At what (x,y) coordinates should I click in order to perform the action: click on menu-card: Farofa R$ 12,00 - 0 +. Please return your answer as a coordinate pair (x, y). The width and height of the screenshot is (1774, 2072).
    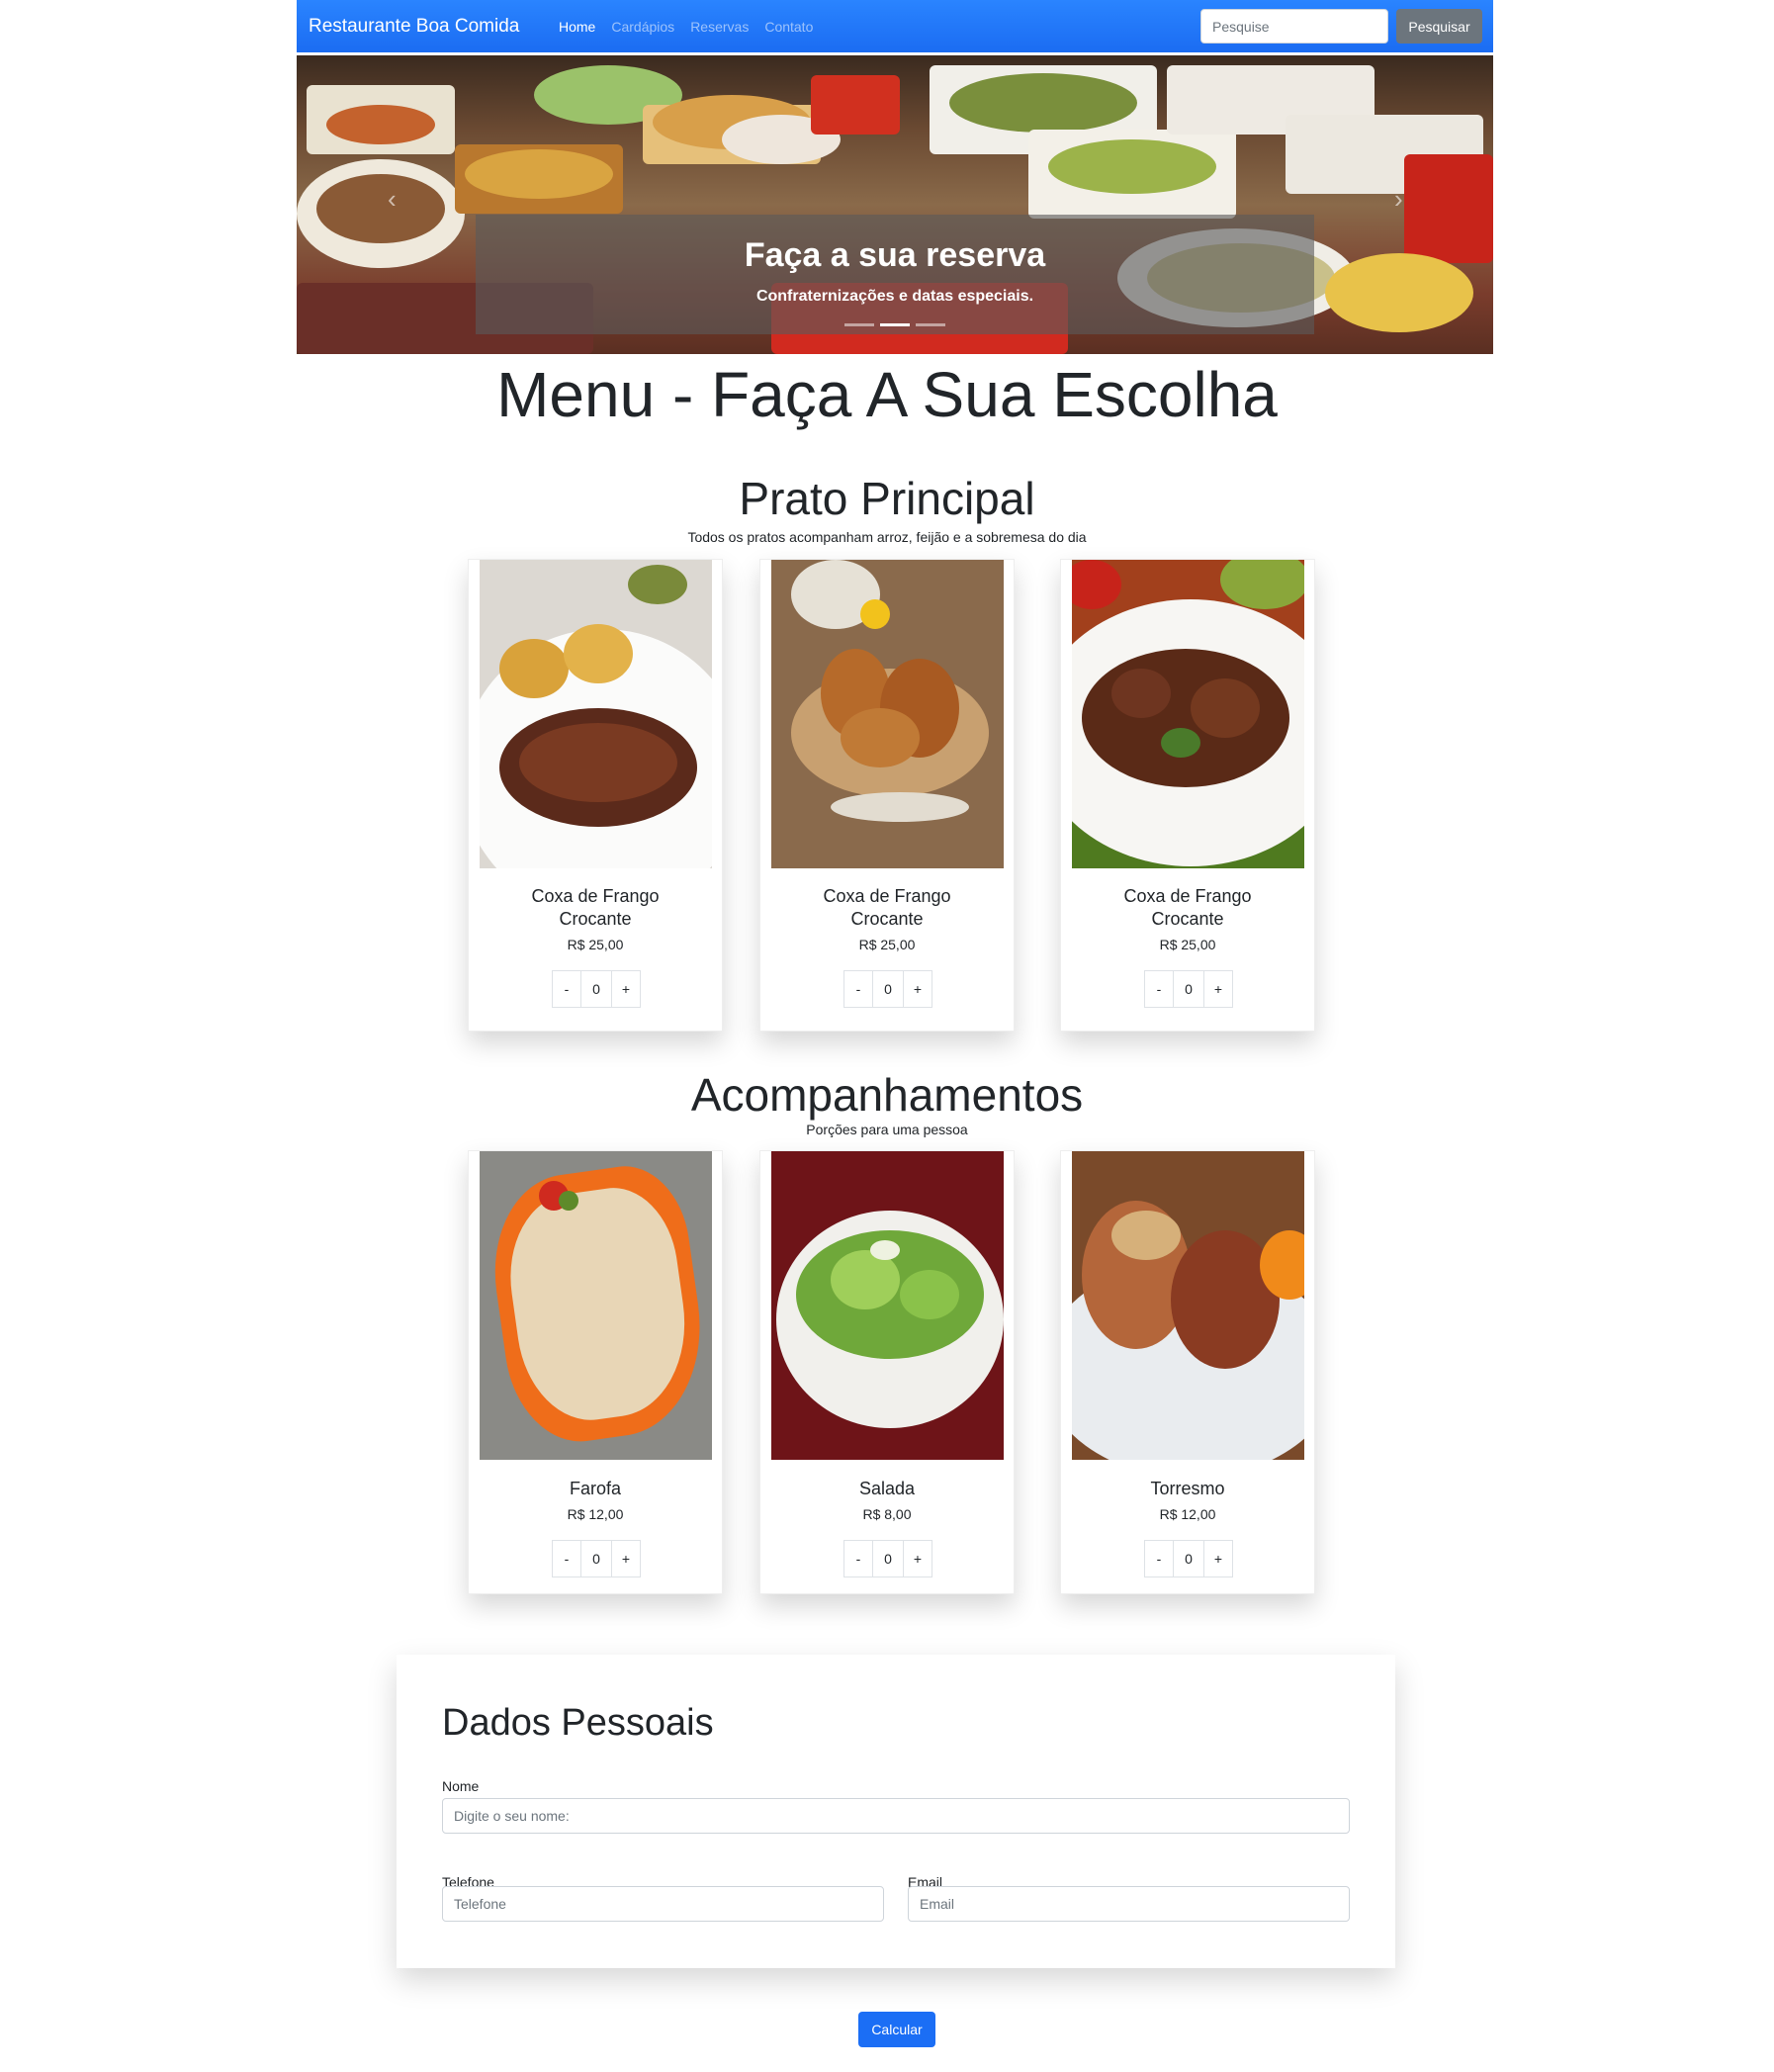
    Looking at the image, I should click on (595, 1372).